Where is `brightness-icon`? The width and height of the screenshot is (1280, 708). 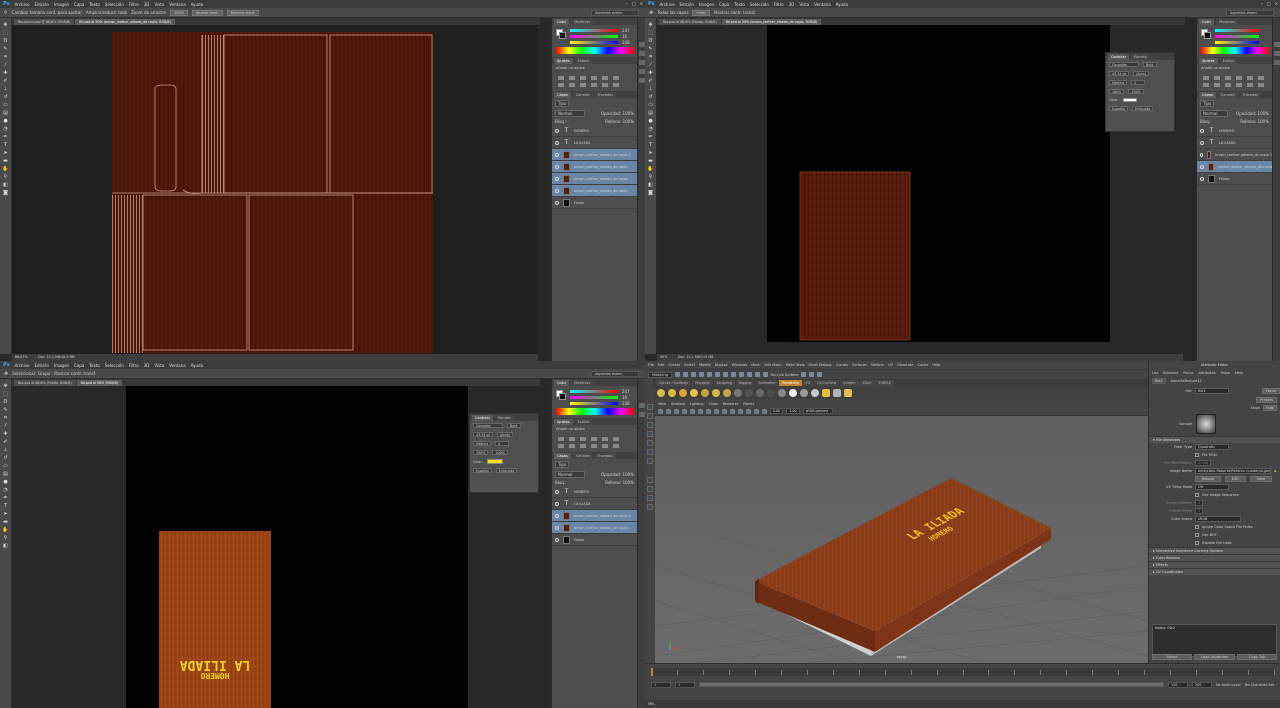
brightness-icon is located at coordinates (1206, 78).